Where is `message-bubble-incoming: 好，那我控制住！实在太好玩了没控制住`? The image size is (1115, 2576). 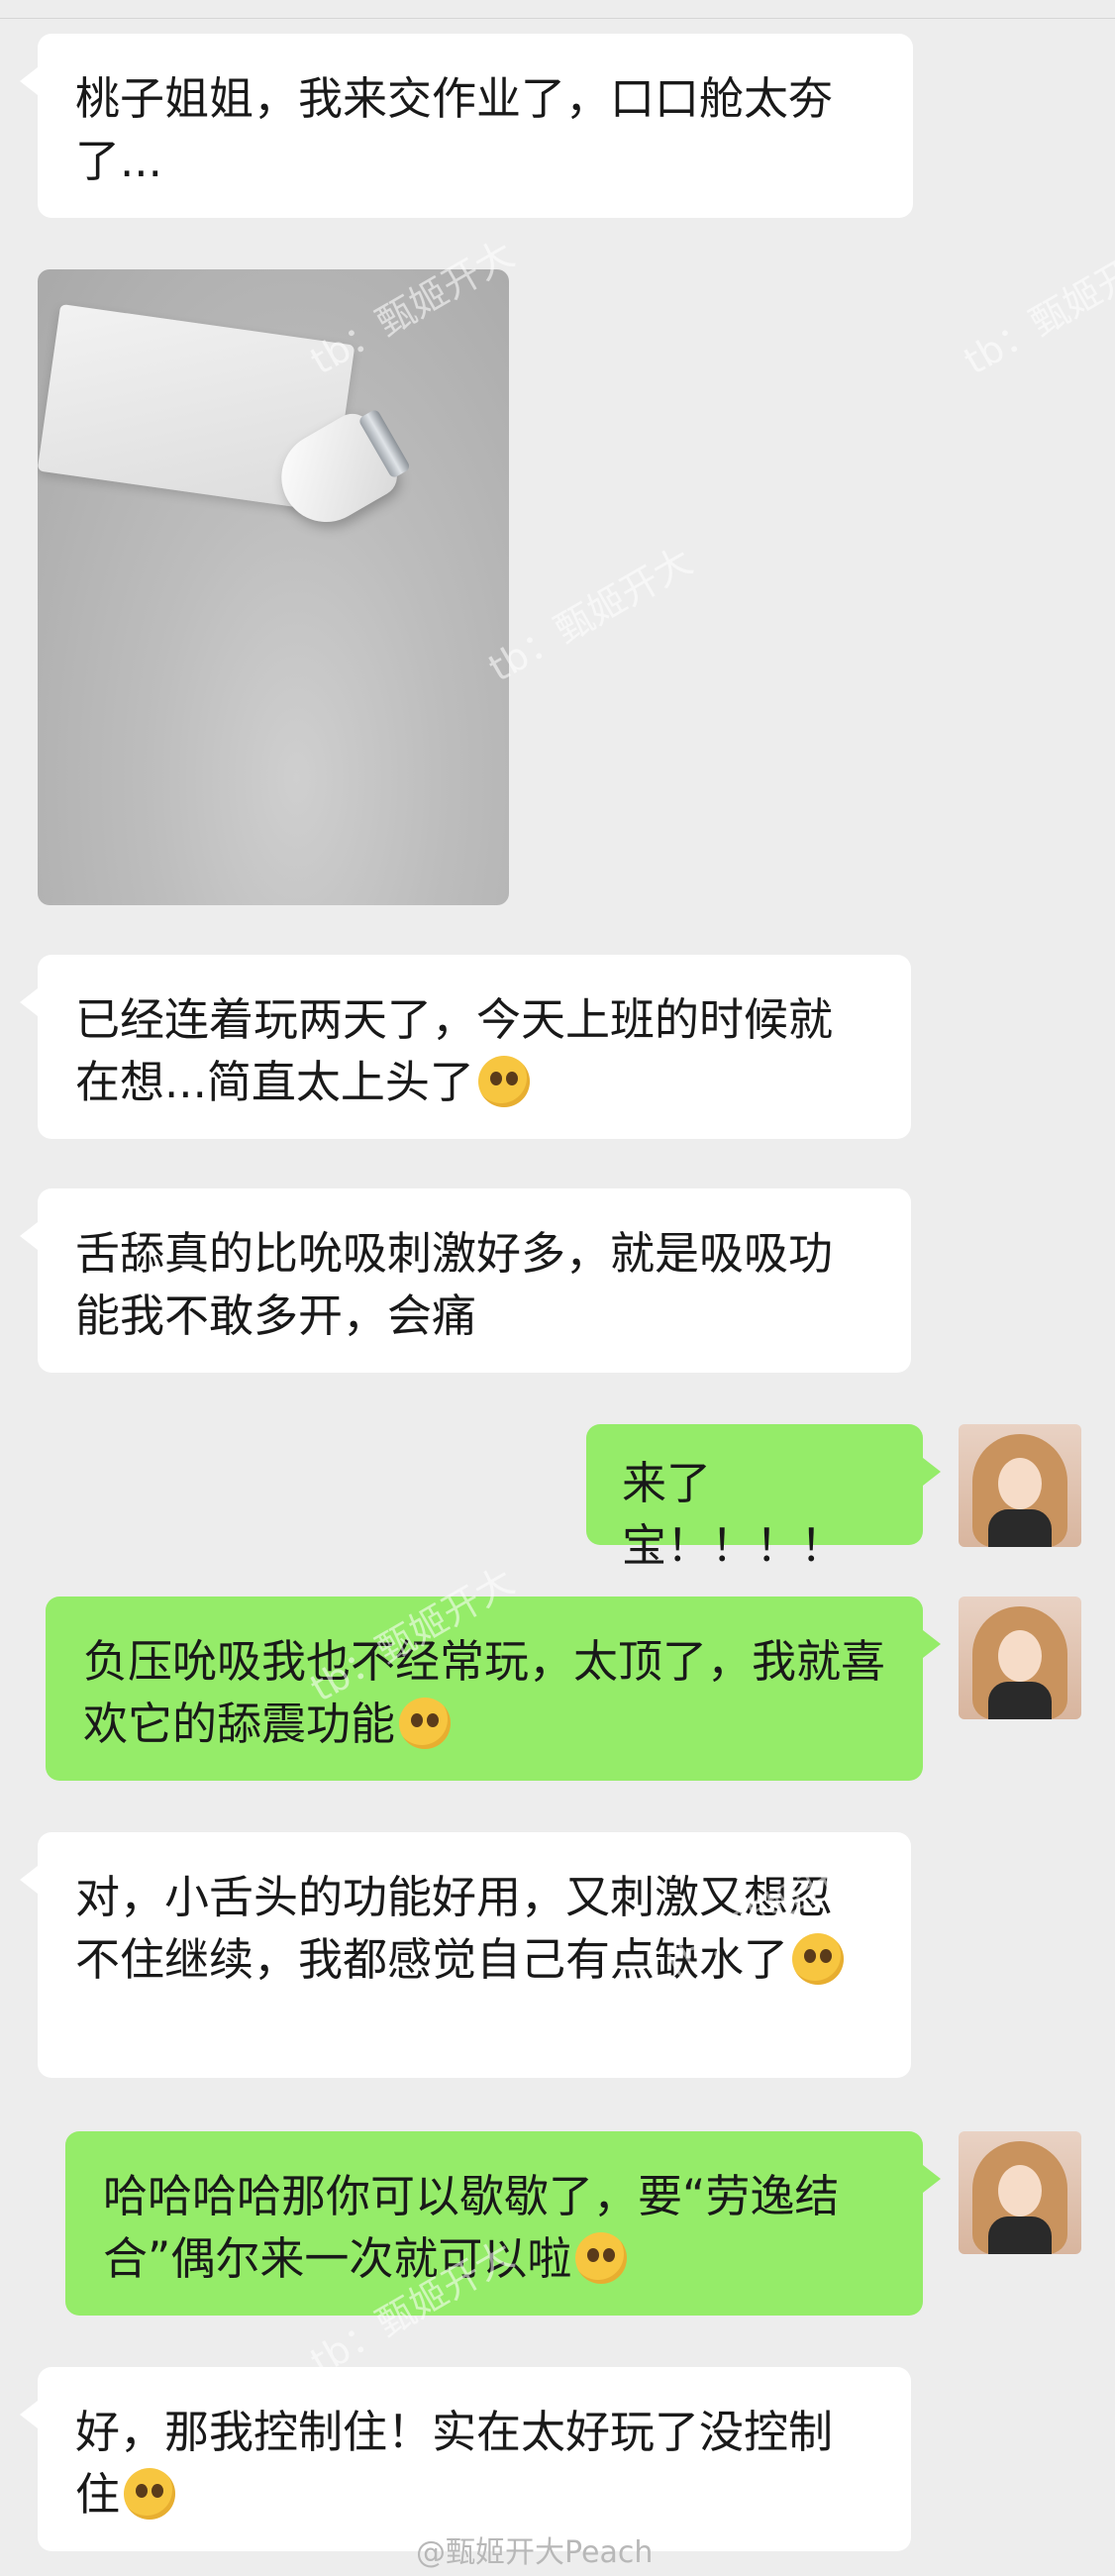 message-bubble-incoming: 好，那我控制住！实在太好玩了没控制住 is located at coordinates (465, 2459).